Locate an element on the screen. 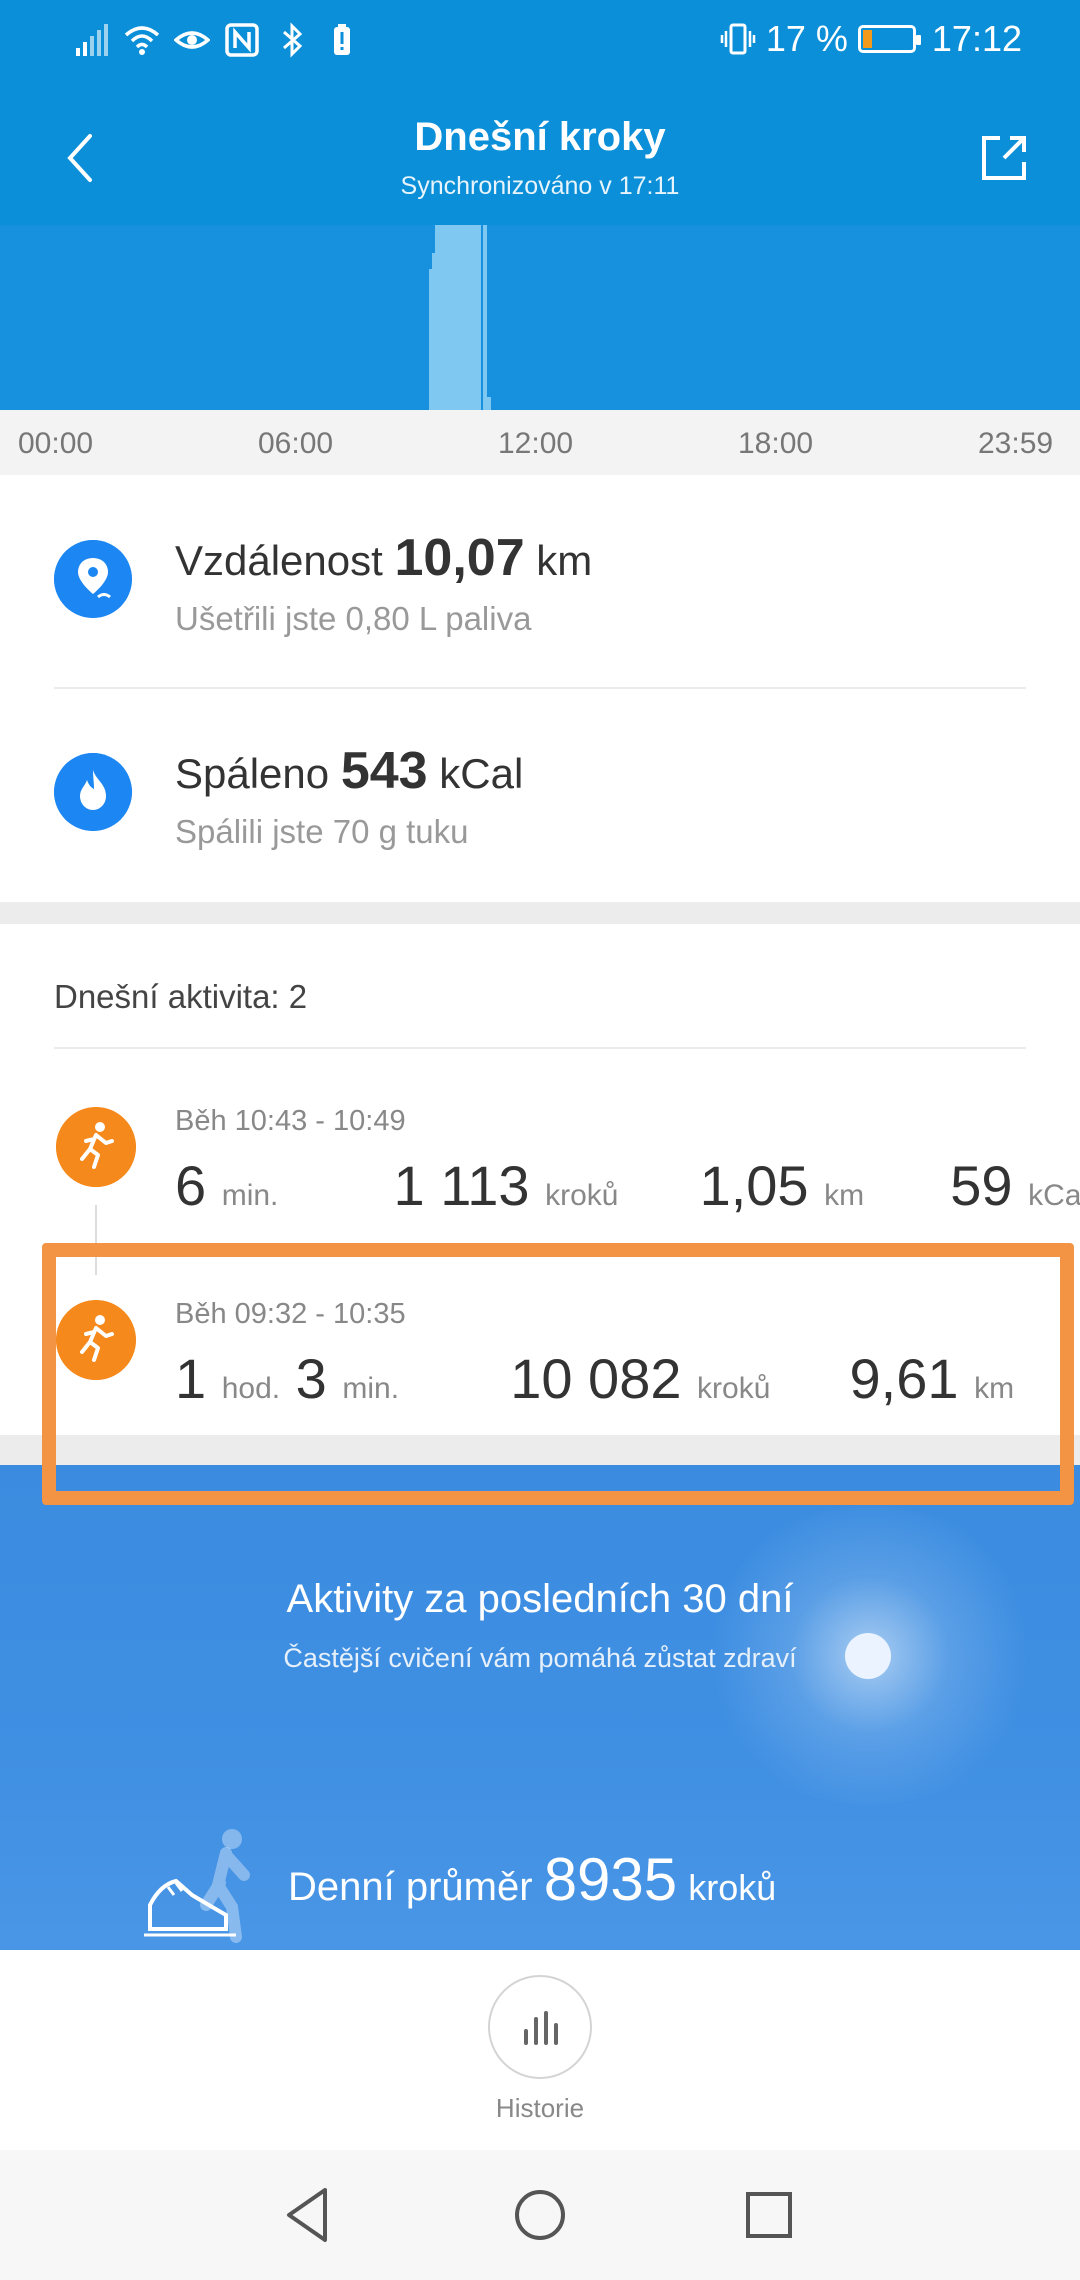 This screenshot has width=1080, height=2280. distance-label: Vzdálenost is located at coordinates (279, 560).